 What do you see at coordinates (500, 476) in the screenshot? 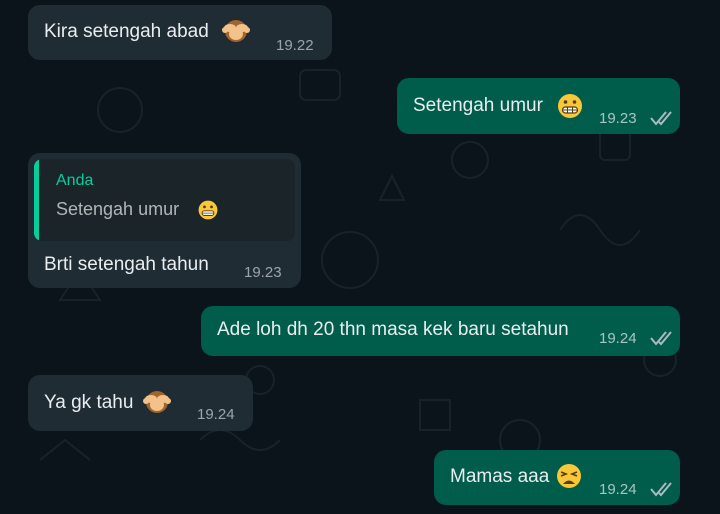
I see `message-text: Mamas aaa` at bounding box center [500, 476].